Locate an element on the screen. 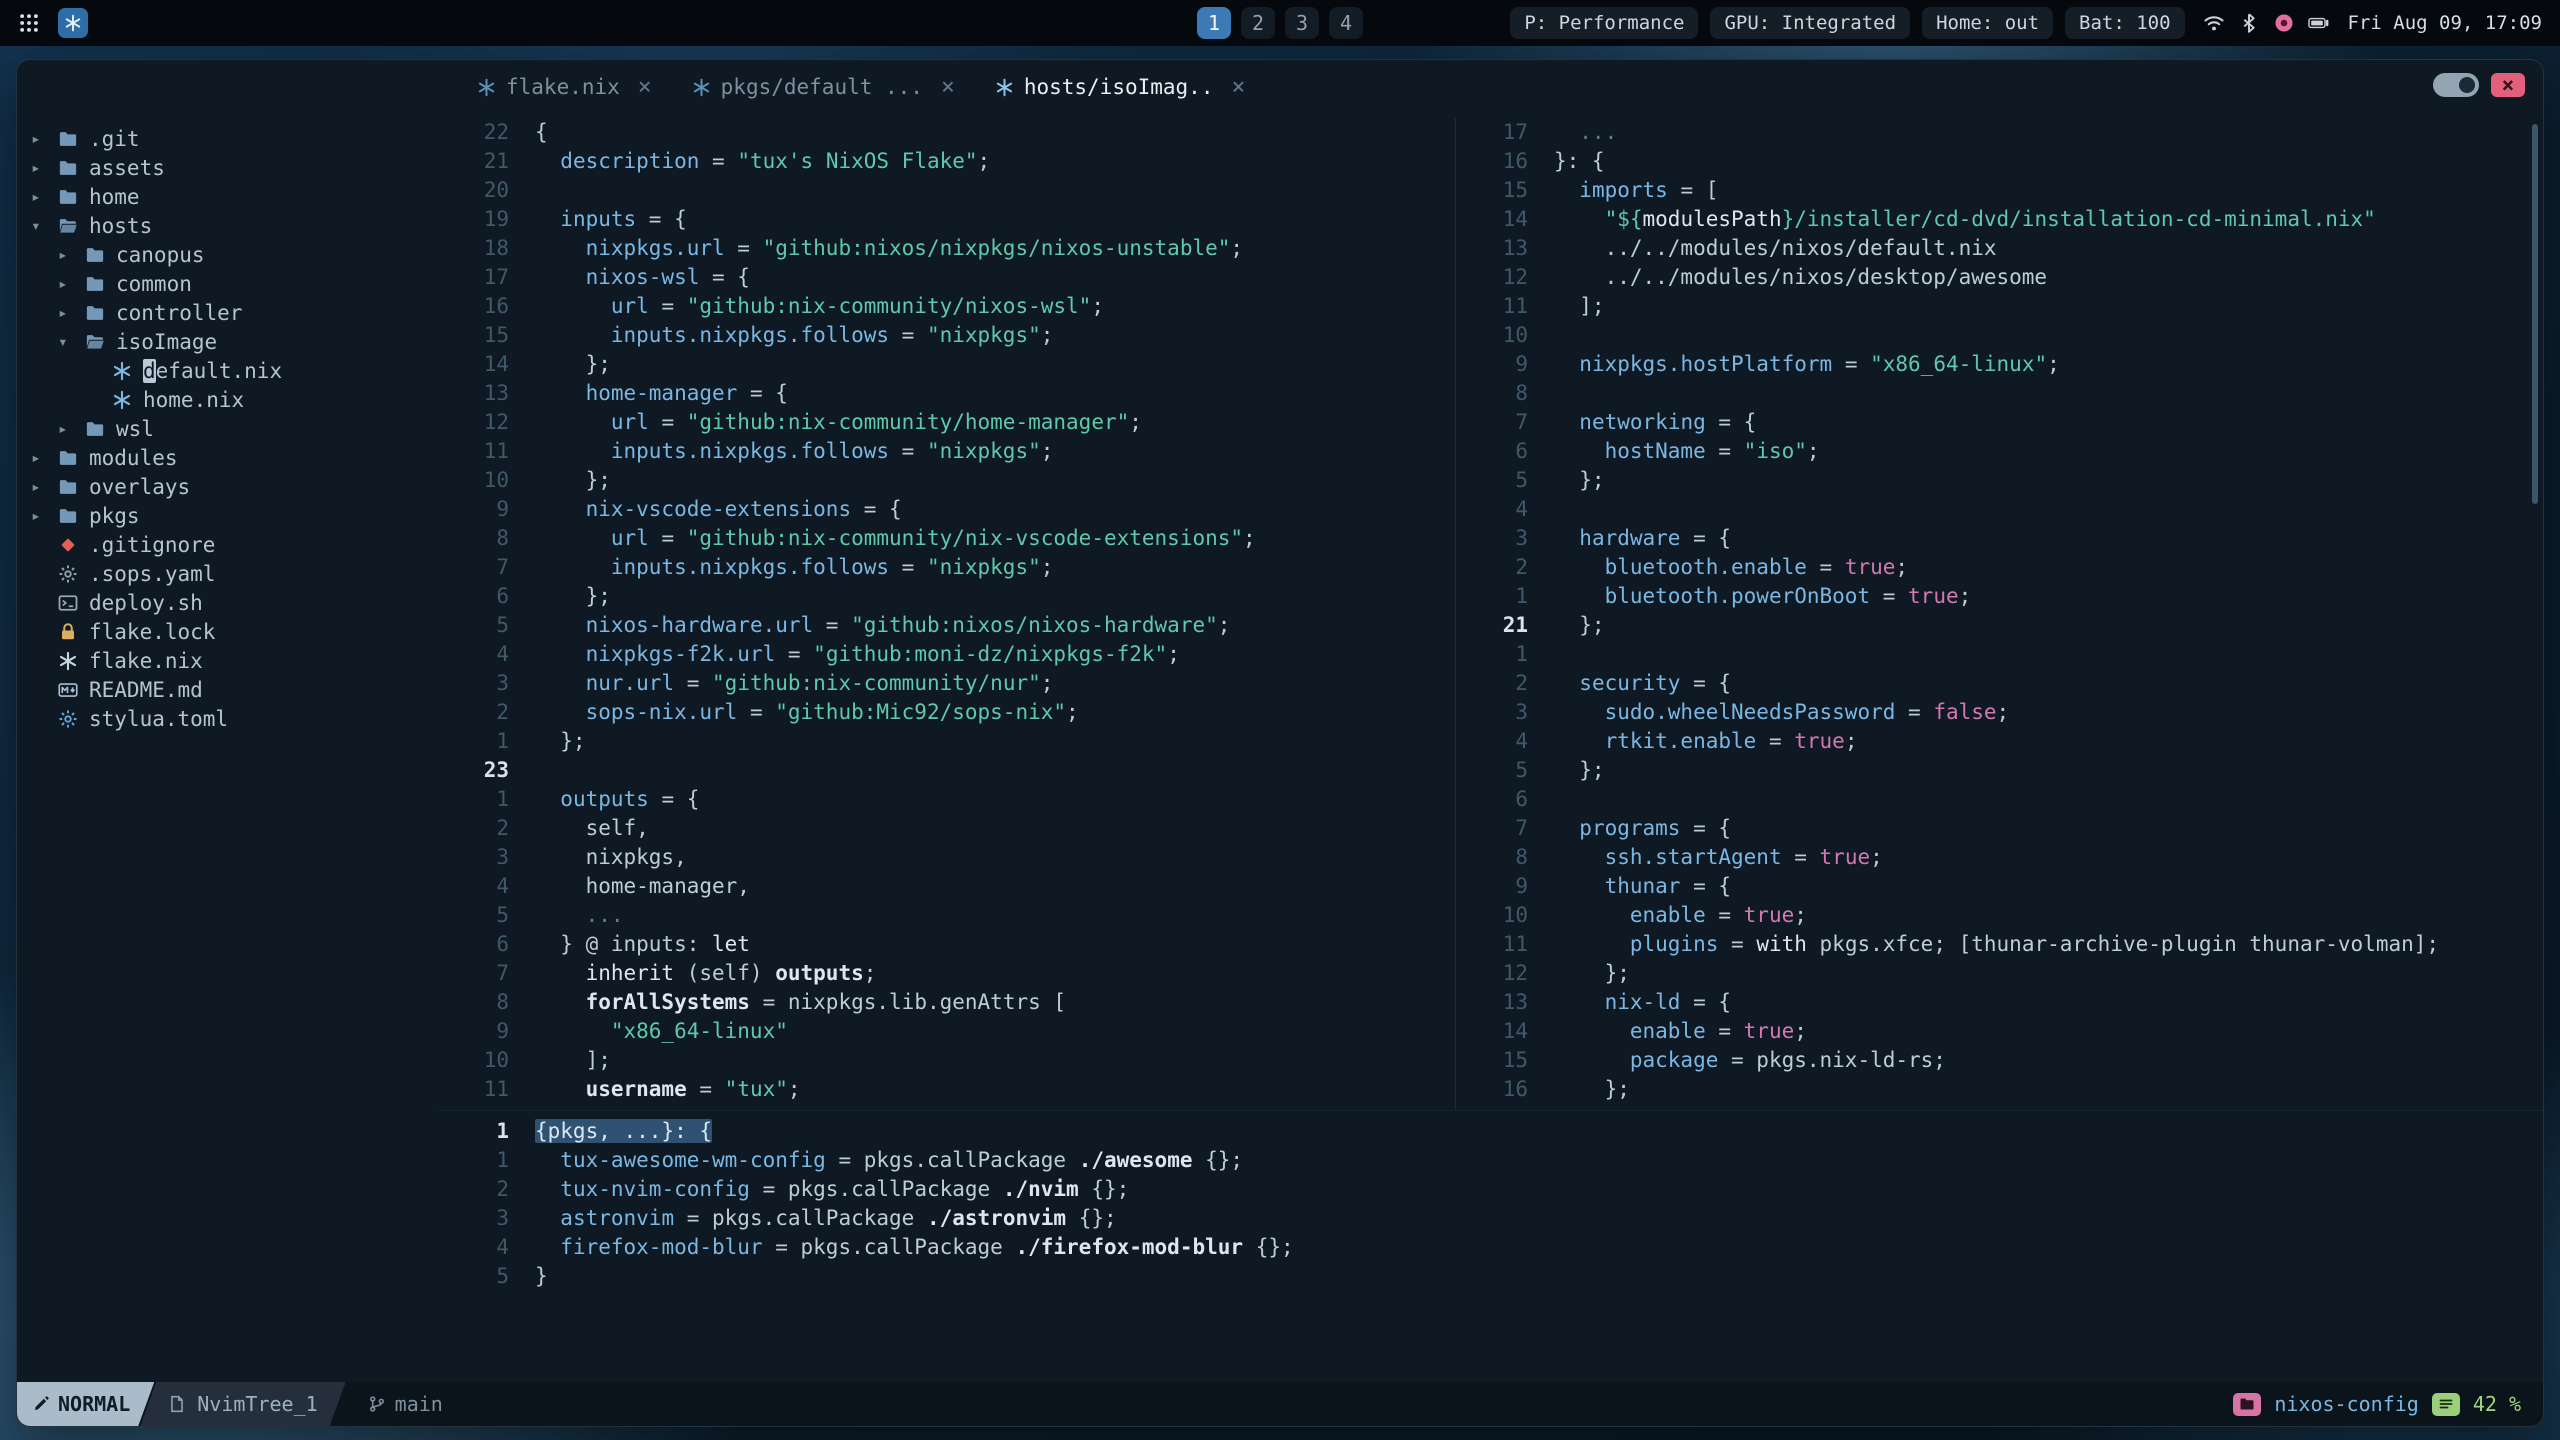 The image size is (2560, 1440). tree-item-assets: ▸ assets is located at coordinates (227, 167).